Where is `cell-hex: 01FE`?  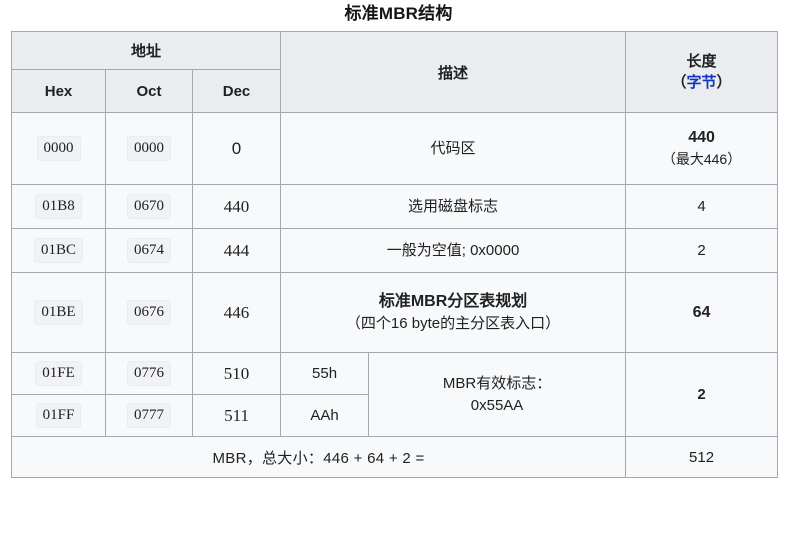
cell-hex: 01FE is located at coordinates (58, 373).